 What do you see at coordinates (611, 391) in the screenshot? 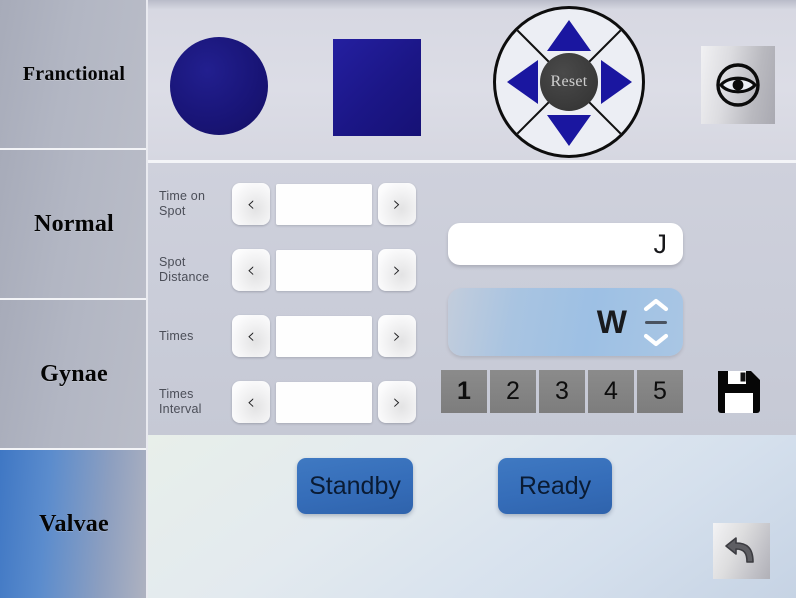
I see `preset-button-4: 4` at bounding box center [611, 391].